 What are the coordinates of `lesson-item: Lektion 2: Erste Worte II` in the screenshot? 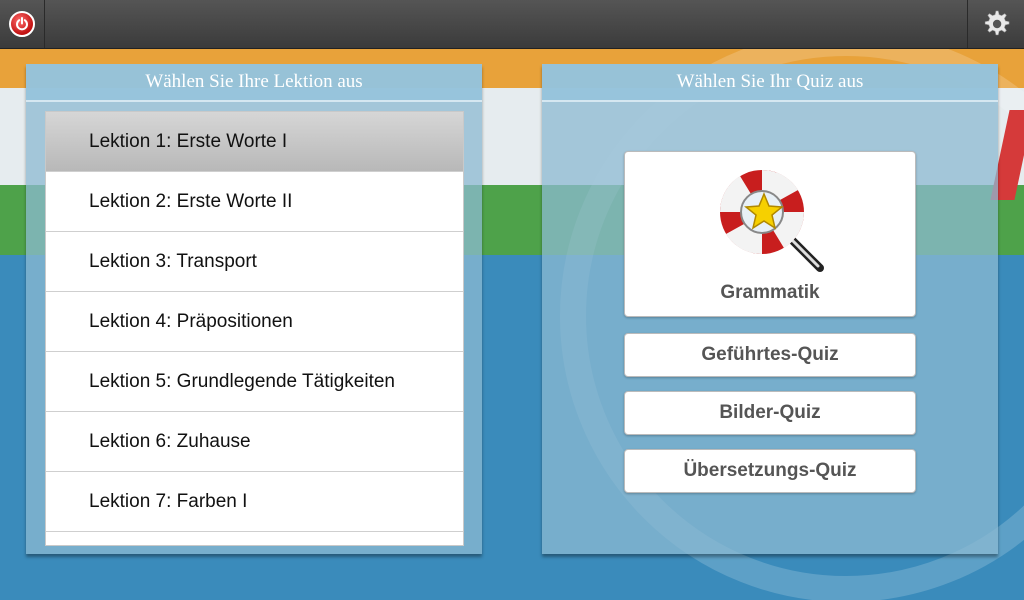 It's located at (254, 202).